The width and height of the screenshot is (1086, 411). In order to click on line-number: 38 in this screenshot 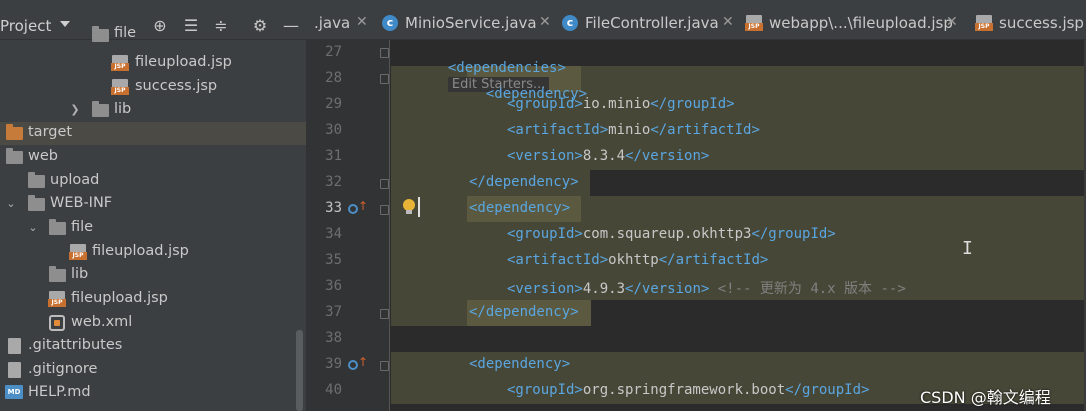, I will do `click(333, 338)`.